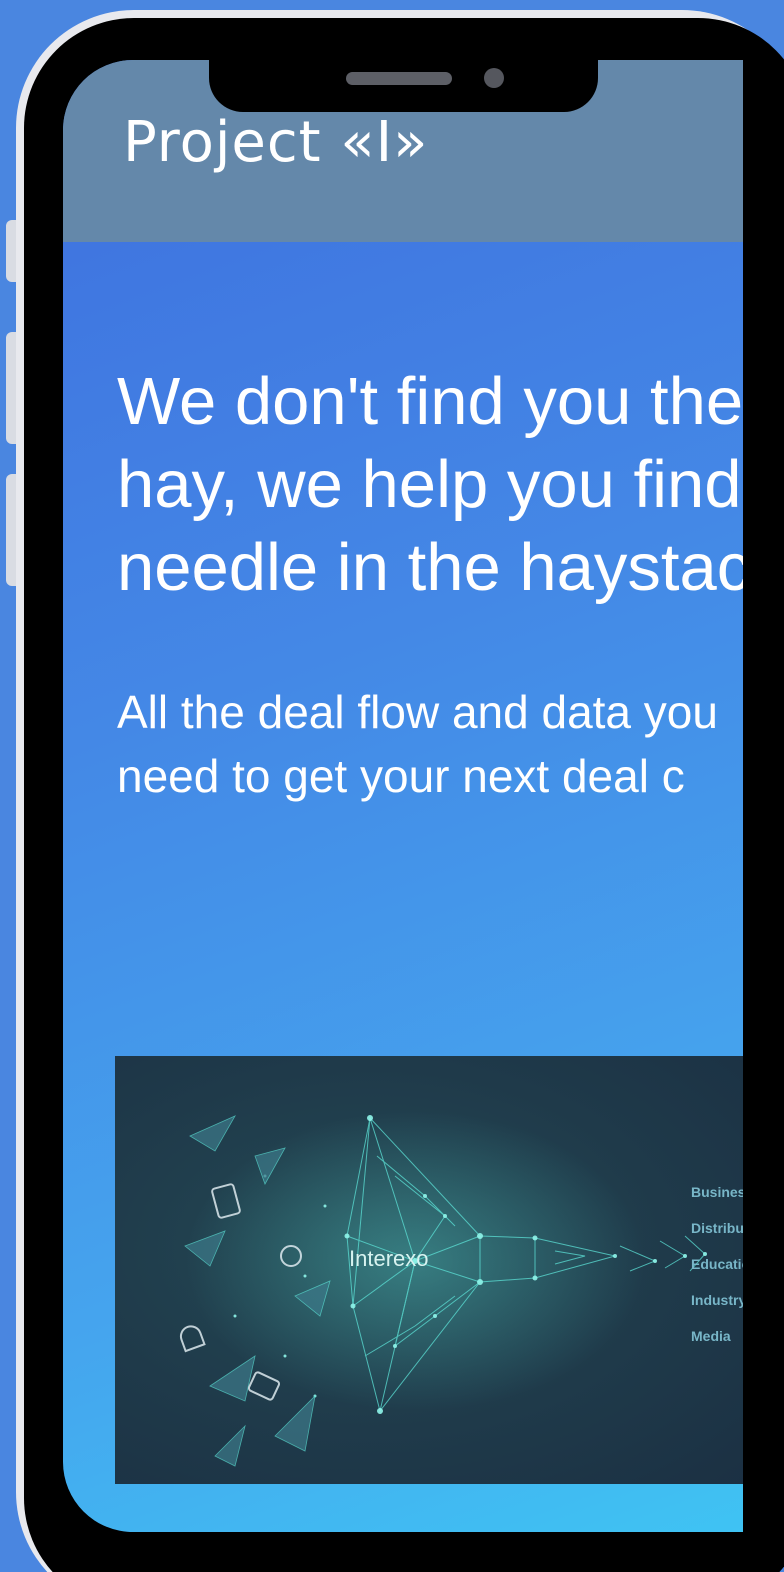  I want to click on headline-line: hay, we help you find, so click(429, 484).